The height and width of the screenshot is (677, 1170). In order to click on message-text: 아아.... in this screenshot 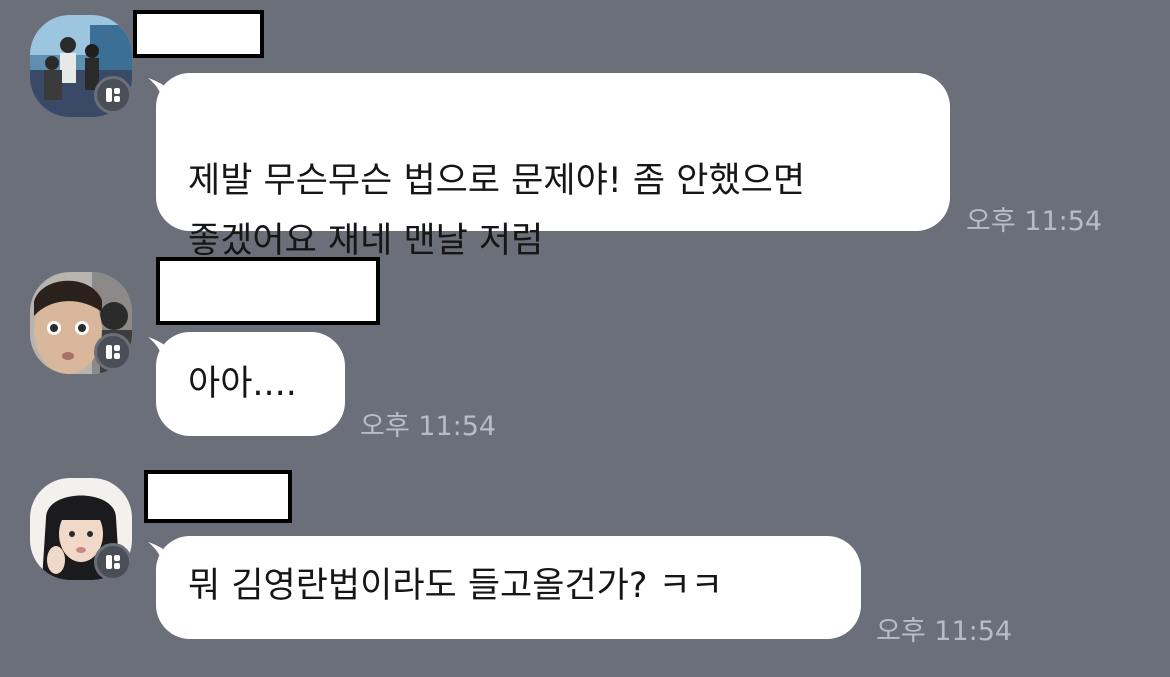, I will do `click(242, 384)`.